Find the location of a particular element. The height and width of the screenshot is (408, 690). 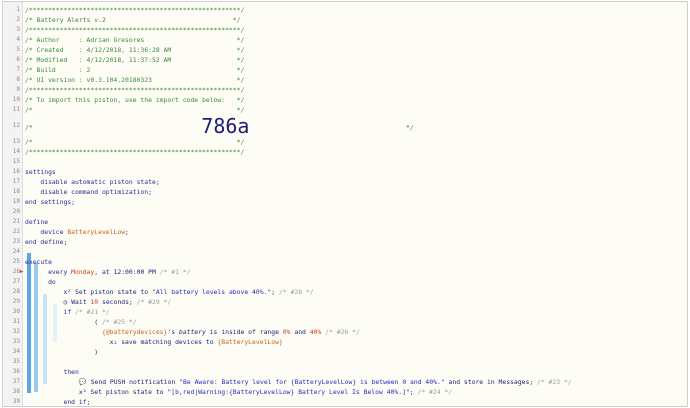

code-token: BatteryLevelLow is located at coordinates (96, 232).